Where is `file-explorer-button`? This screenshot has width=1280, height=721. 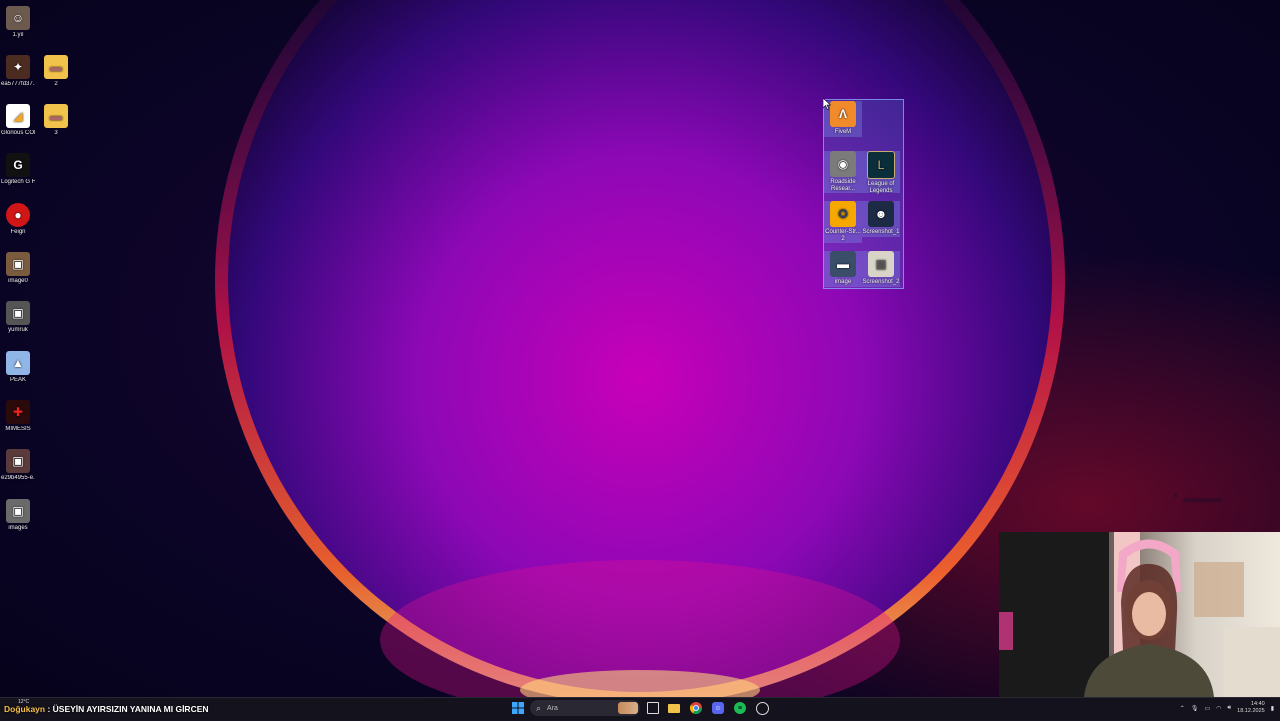 file-explorer-button is located at coordinates (674, 708).